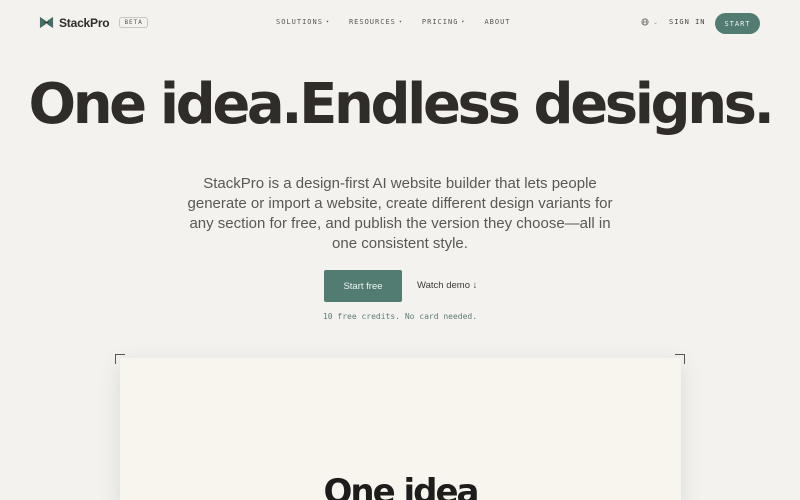 Image resolution: width=800 pixels, height=500 pixels. I want to click on nav-item-label: ABOUT, so click(497, 22).